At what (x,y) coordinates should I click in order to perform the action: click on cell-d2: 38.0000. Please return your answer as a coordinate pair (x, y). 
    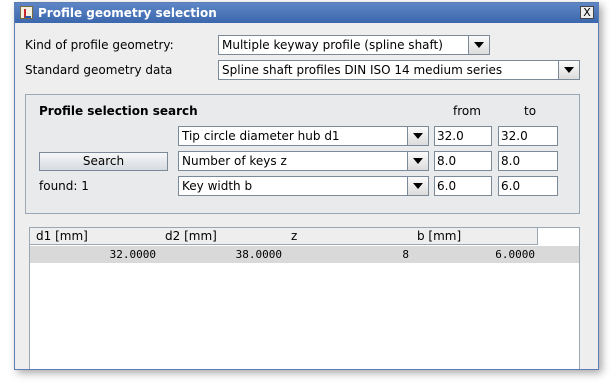
    Looking at the image, I should click on (258, 254).